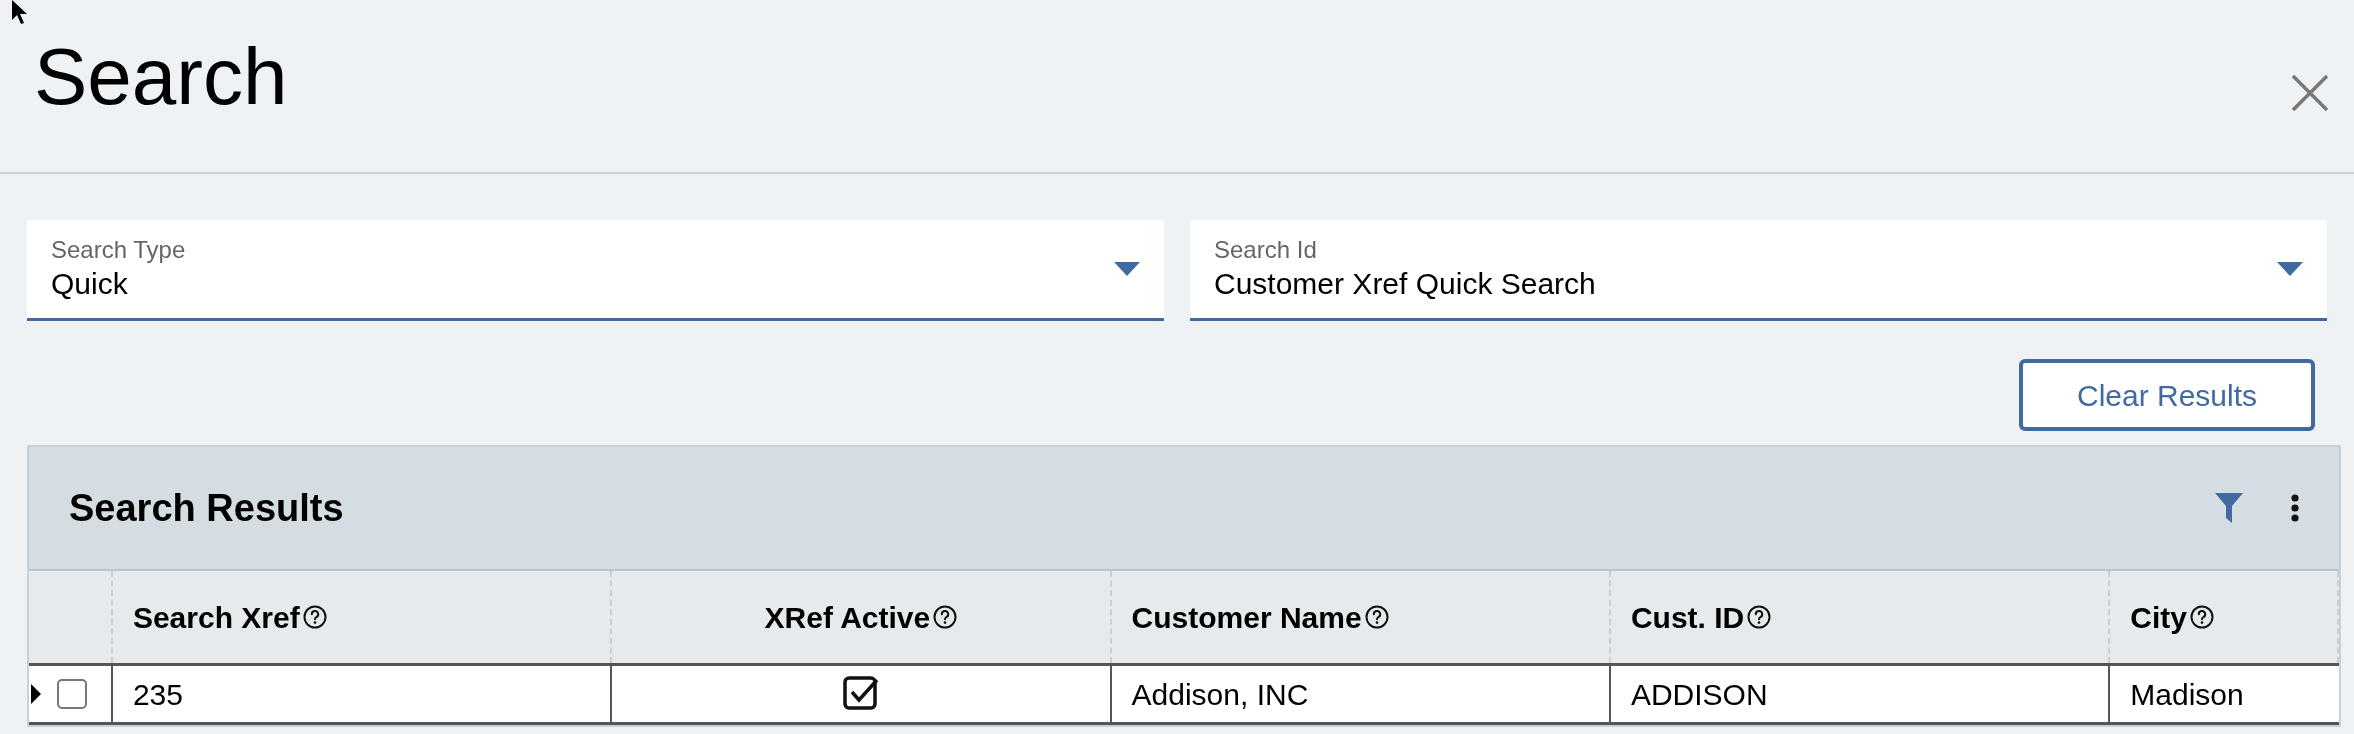 This screenshot has width=2354, height=734. What do you see at coordinates (2158, 617) in the screenshot?
I see `column-header: City` at bounding box center [2158, 617].